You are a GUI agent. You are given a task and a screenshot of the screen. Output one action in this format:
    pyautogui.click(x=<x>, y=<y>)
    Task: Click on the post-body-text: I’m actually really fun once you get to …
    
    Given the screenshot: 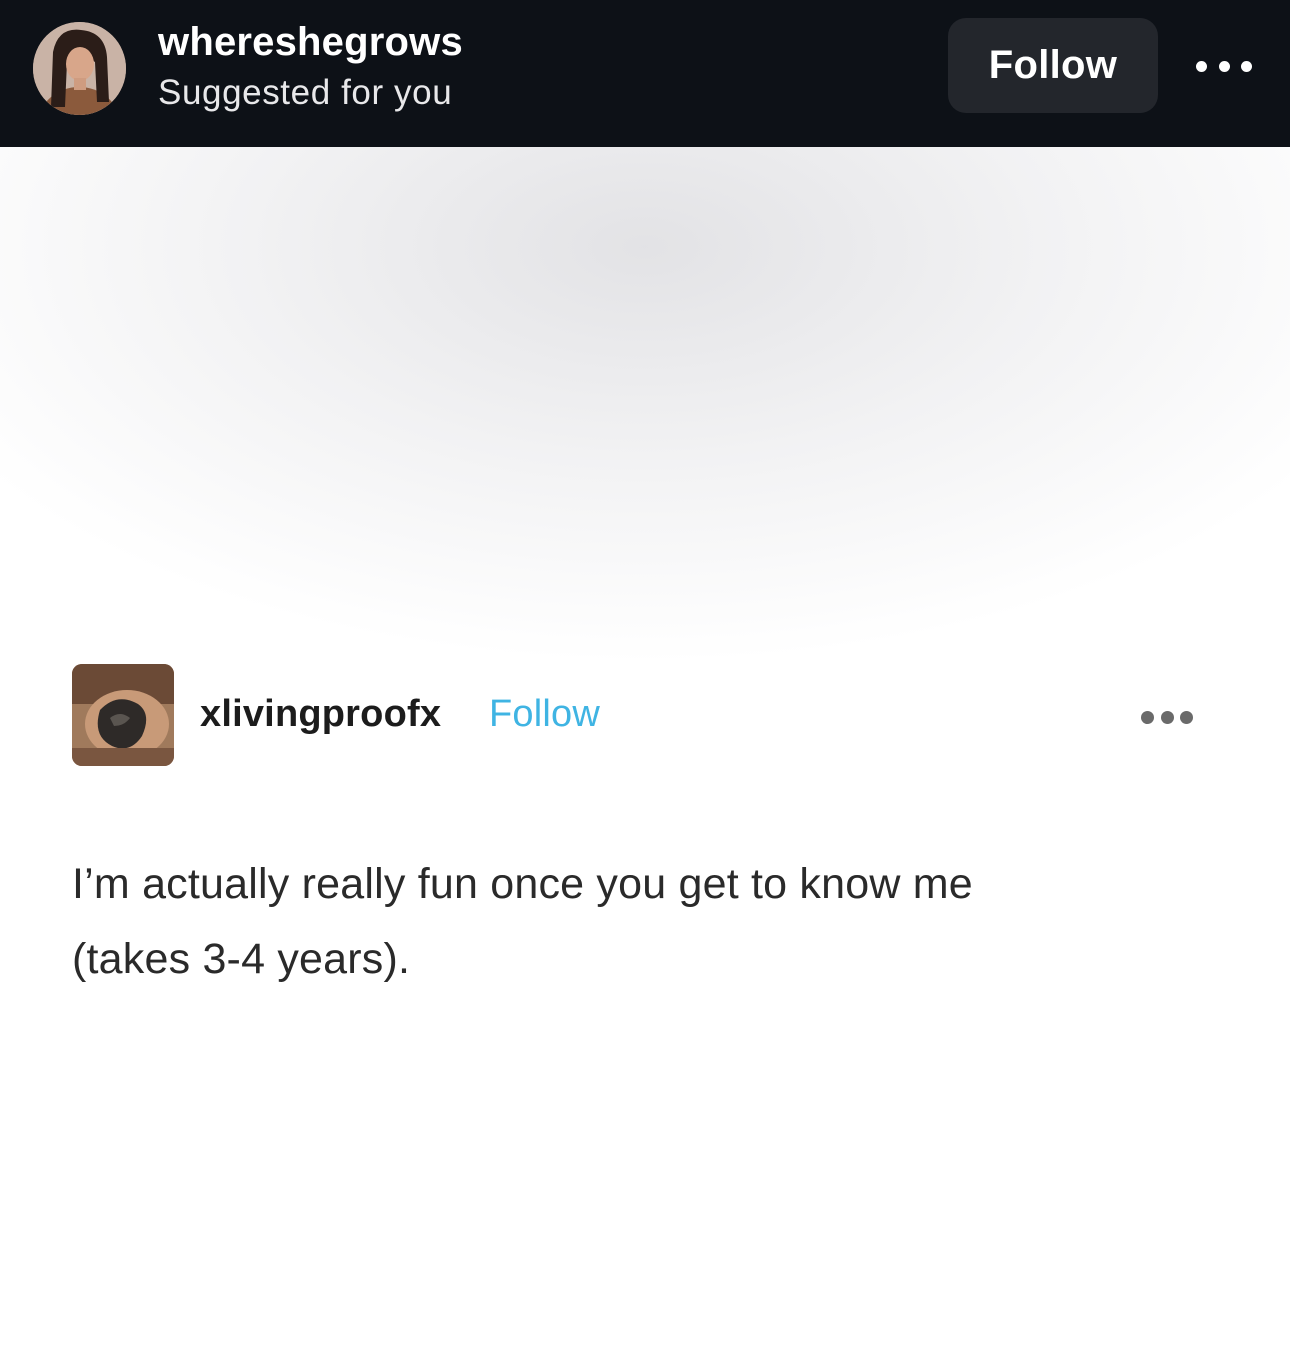 What is the action you would take?
    pyautogui.click(x=632, y=922)
    